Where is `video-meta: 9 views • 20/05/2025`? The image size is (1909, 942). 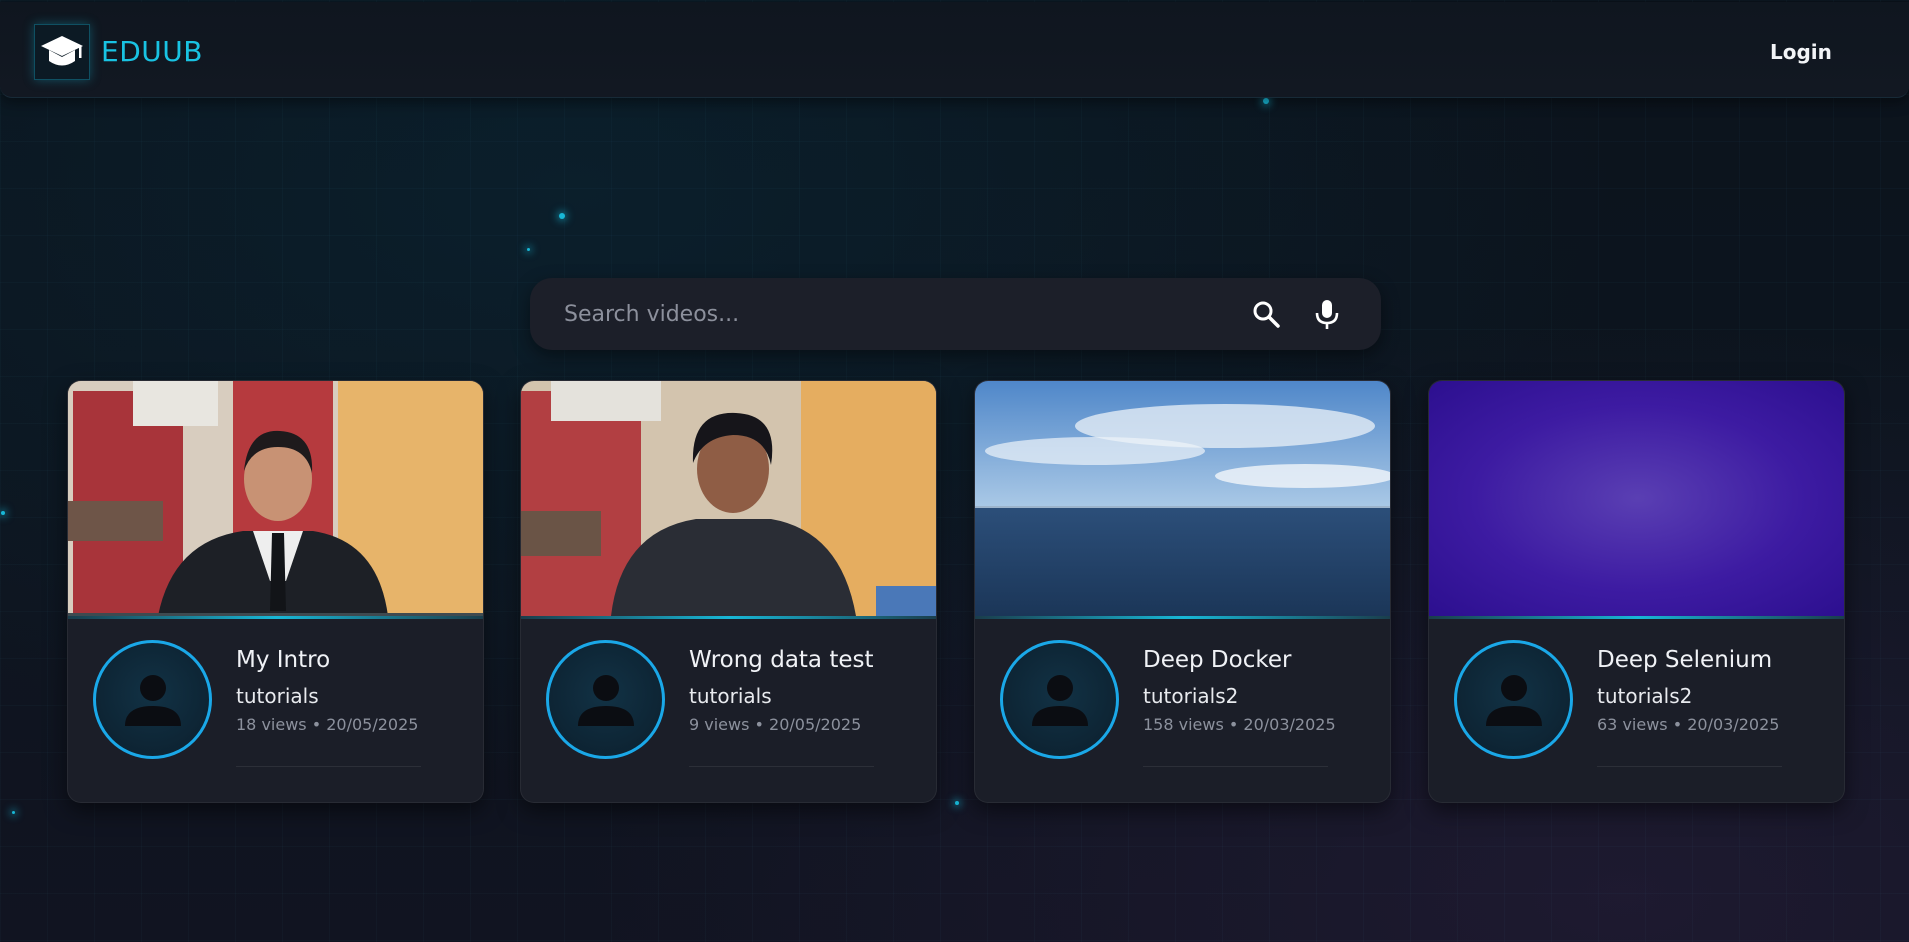
video-meta: 9 views • 20/05/2025 is located at coordinates (775, 724).